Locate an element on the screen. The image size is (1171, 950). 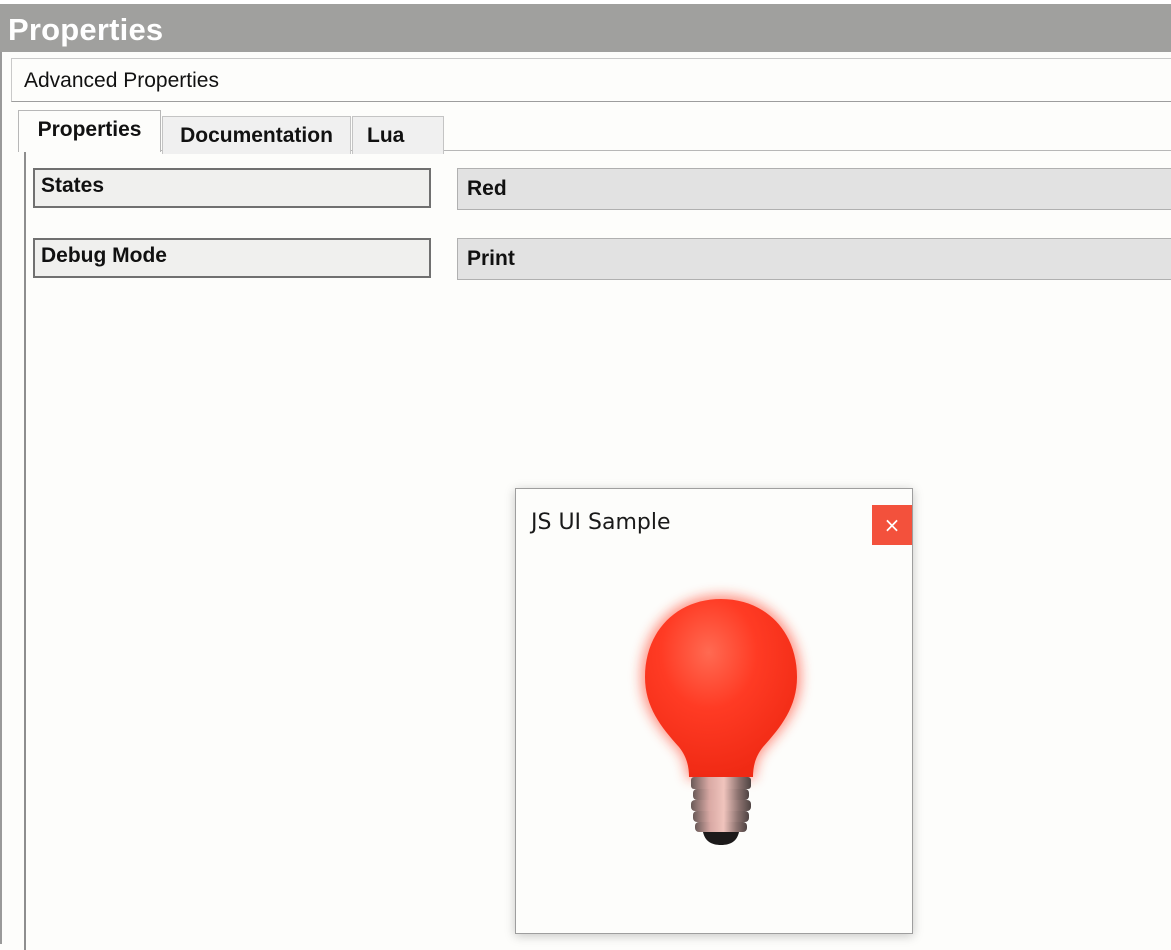
property-value-debug-mode: Print is located at coordinates (814, 259).